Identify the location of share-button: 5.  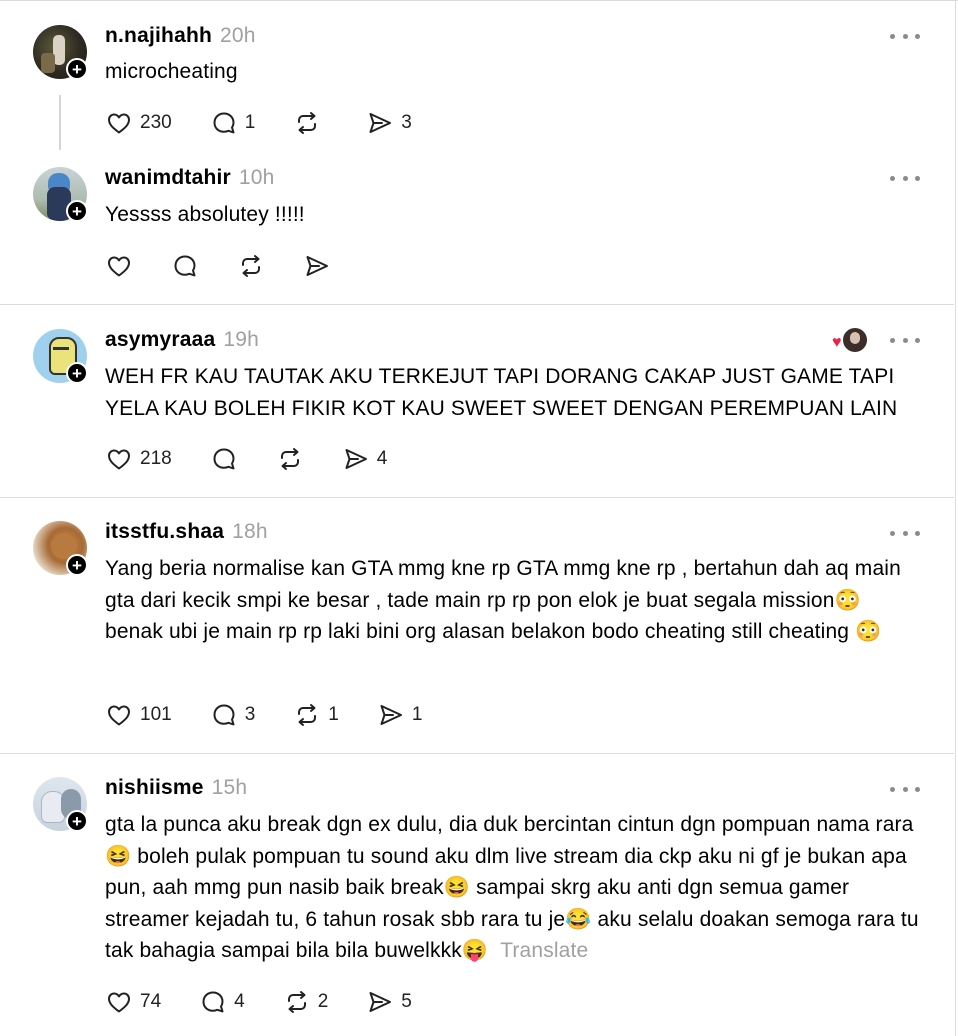
(389, 1002).